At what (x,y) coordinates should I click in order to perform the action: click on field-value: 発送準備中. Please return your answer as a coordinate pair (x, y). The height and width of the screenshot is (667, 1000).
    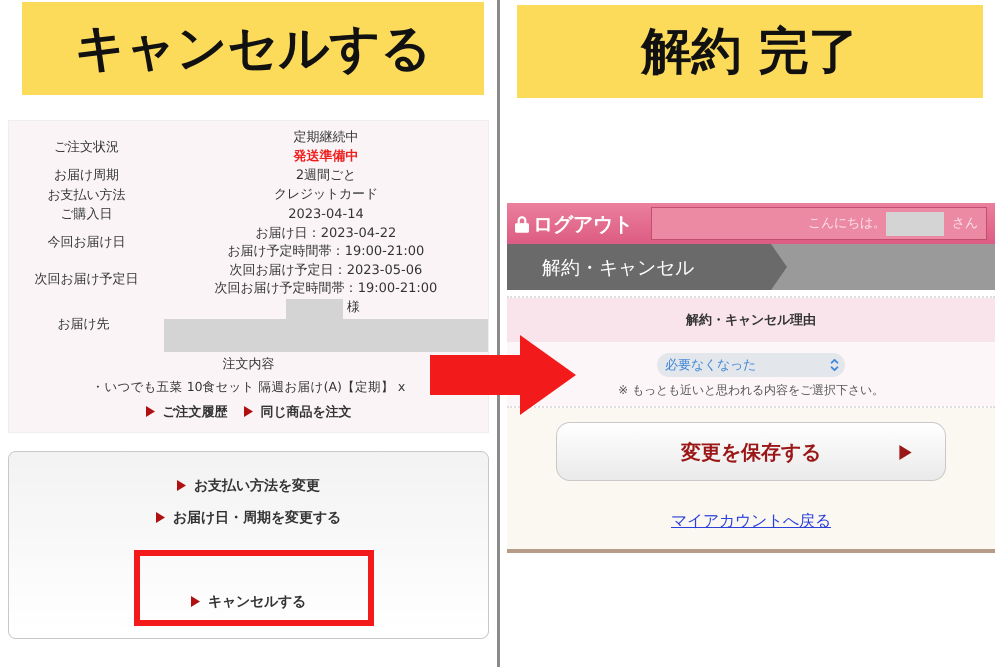
    Looking at the image, I should click on (326, 157).